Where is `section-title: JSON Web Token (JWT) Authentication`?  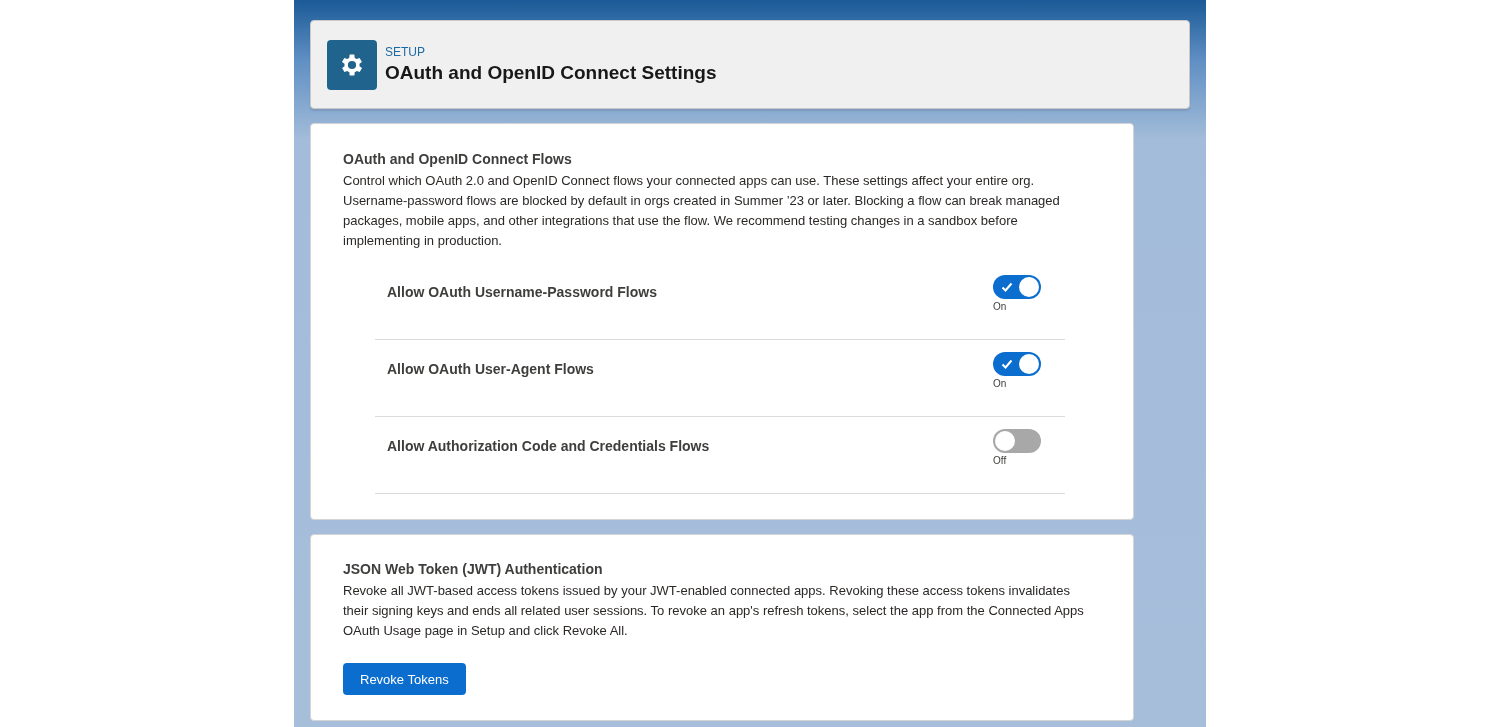
section-title: JSON Web Token (JWT) Authentication is located at coordinates (473, 569).